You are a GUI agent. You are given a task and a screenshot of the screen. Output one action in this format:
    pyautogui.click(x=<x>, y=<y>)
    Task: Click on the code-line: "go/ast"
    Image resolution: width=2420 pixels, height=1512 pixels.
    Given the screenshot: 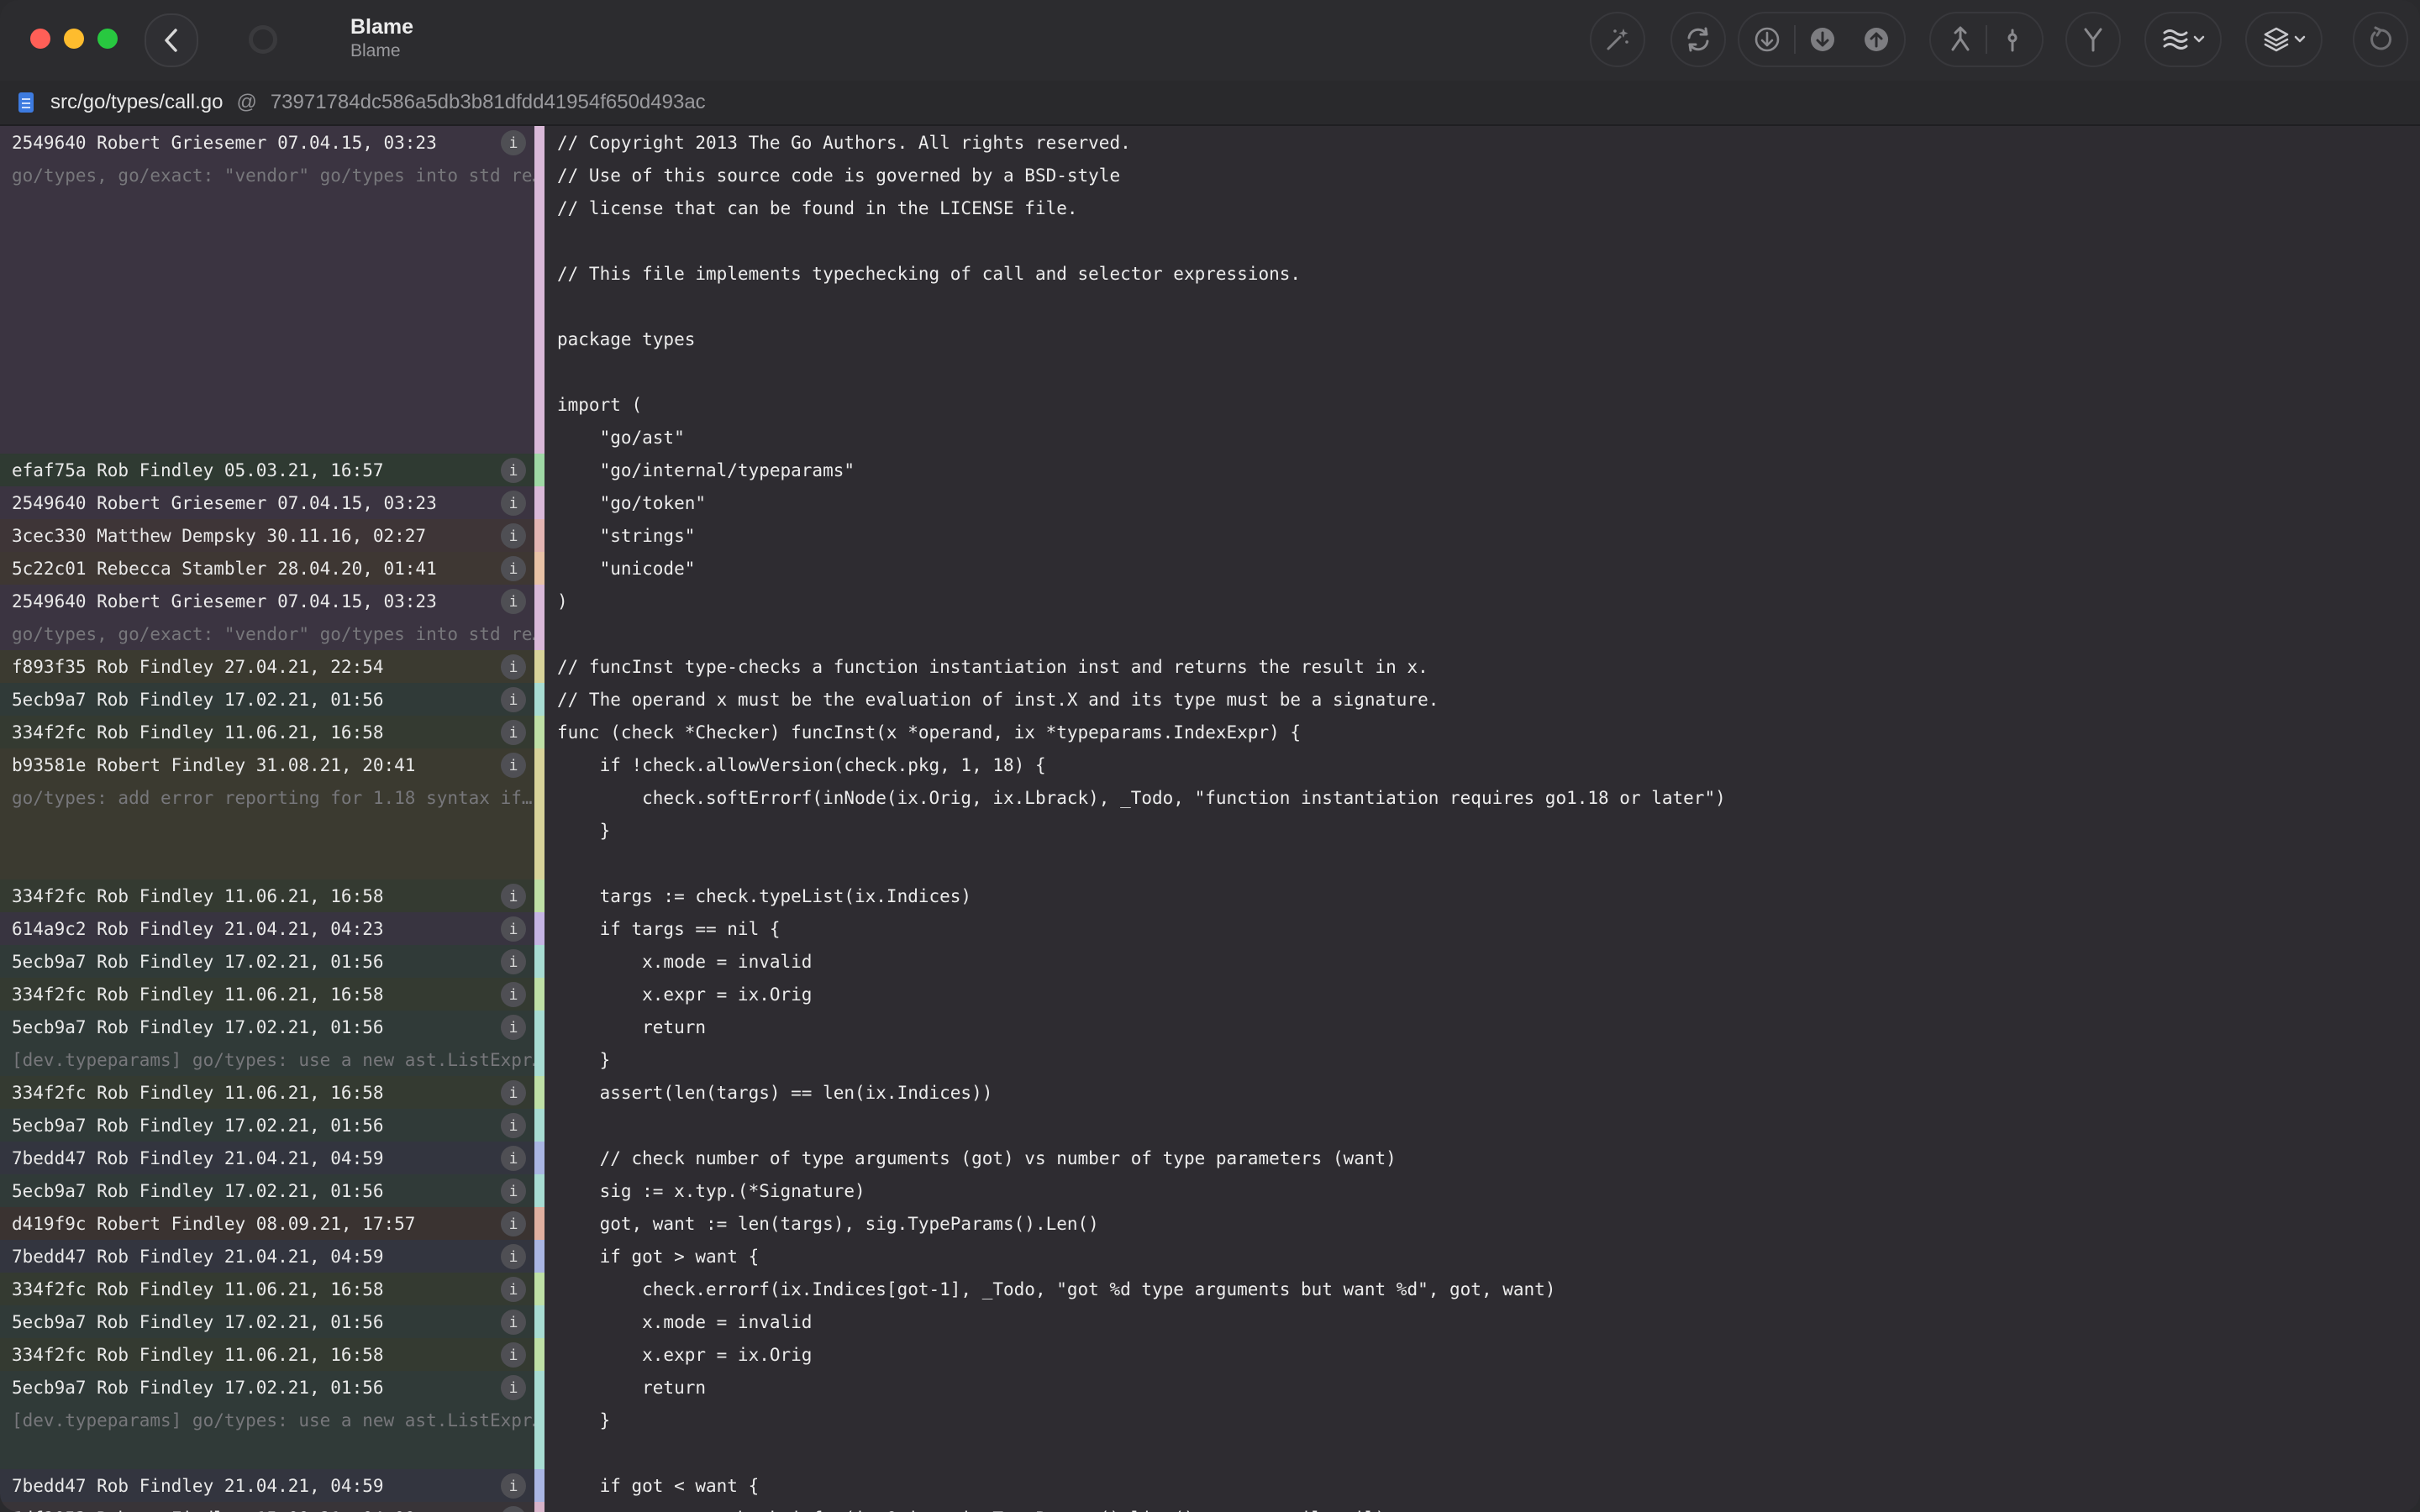 What is the action you would take?
    pyautogui.click(x=621, y=437)
    